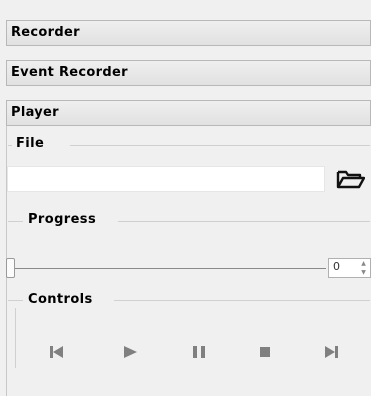 Image resolution: width=371 pixels, height=396 pixels. What do you see at coordinates (336, 266) in the screenshot?
I see `progress-spin-value: 0` at bounding box center [336, 266].